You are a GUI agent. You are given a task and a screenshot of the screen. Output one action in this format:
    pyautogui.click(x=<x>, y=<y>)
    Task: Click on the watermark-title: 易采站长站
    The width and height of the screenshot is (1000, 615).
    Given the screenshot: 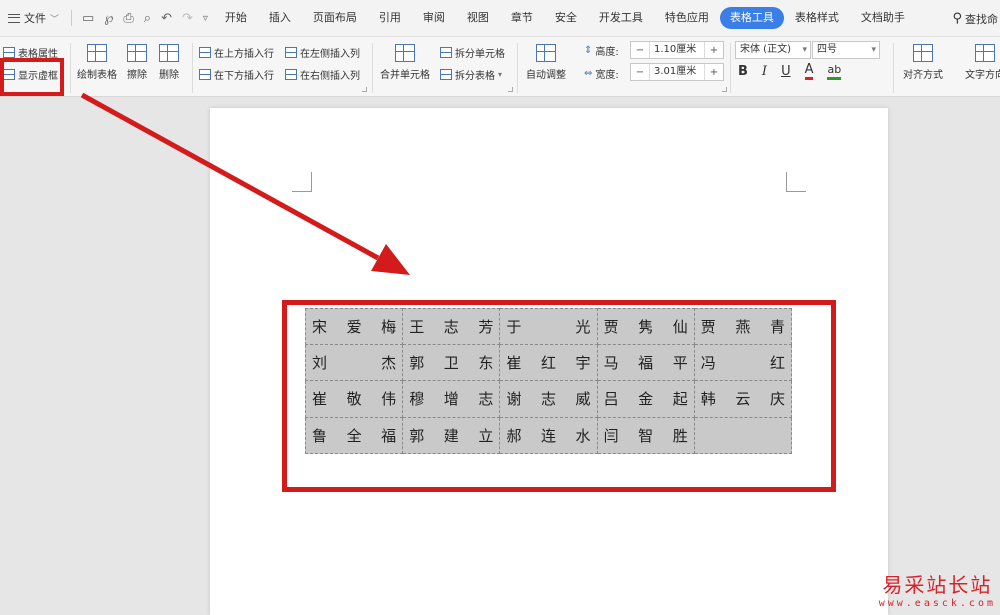 What is the action you would take?
    pyautogui.click(x=937, y=585)
    